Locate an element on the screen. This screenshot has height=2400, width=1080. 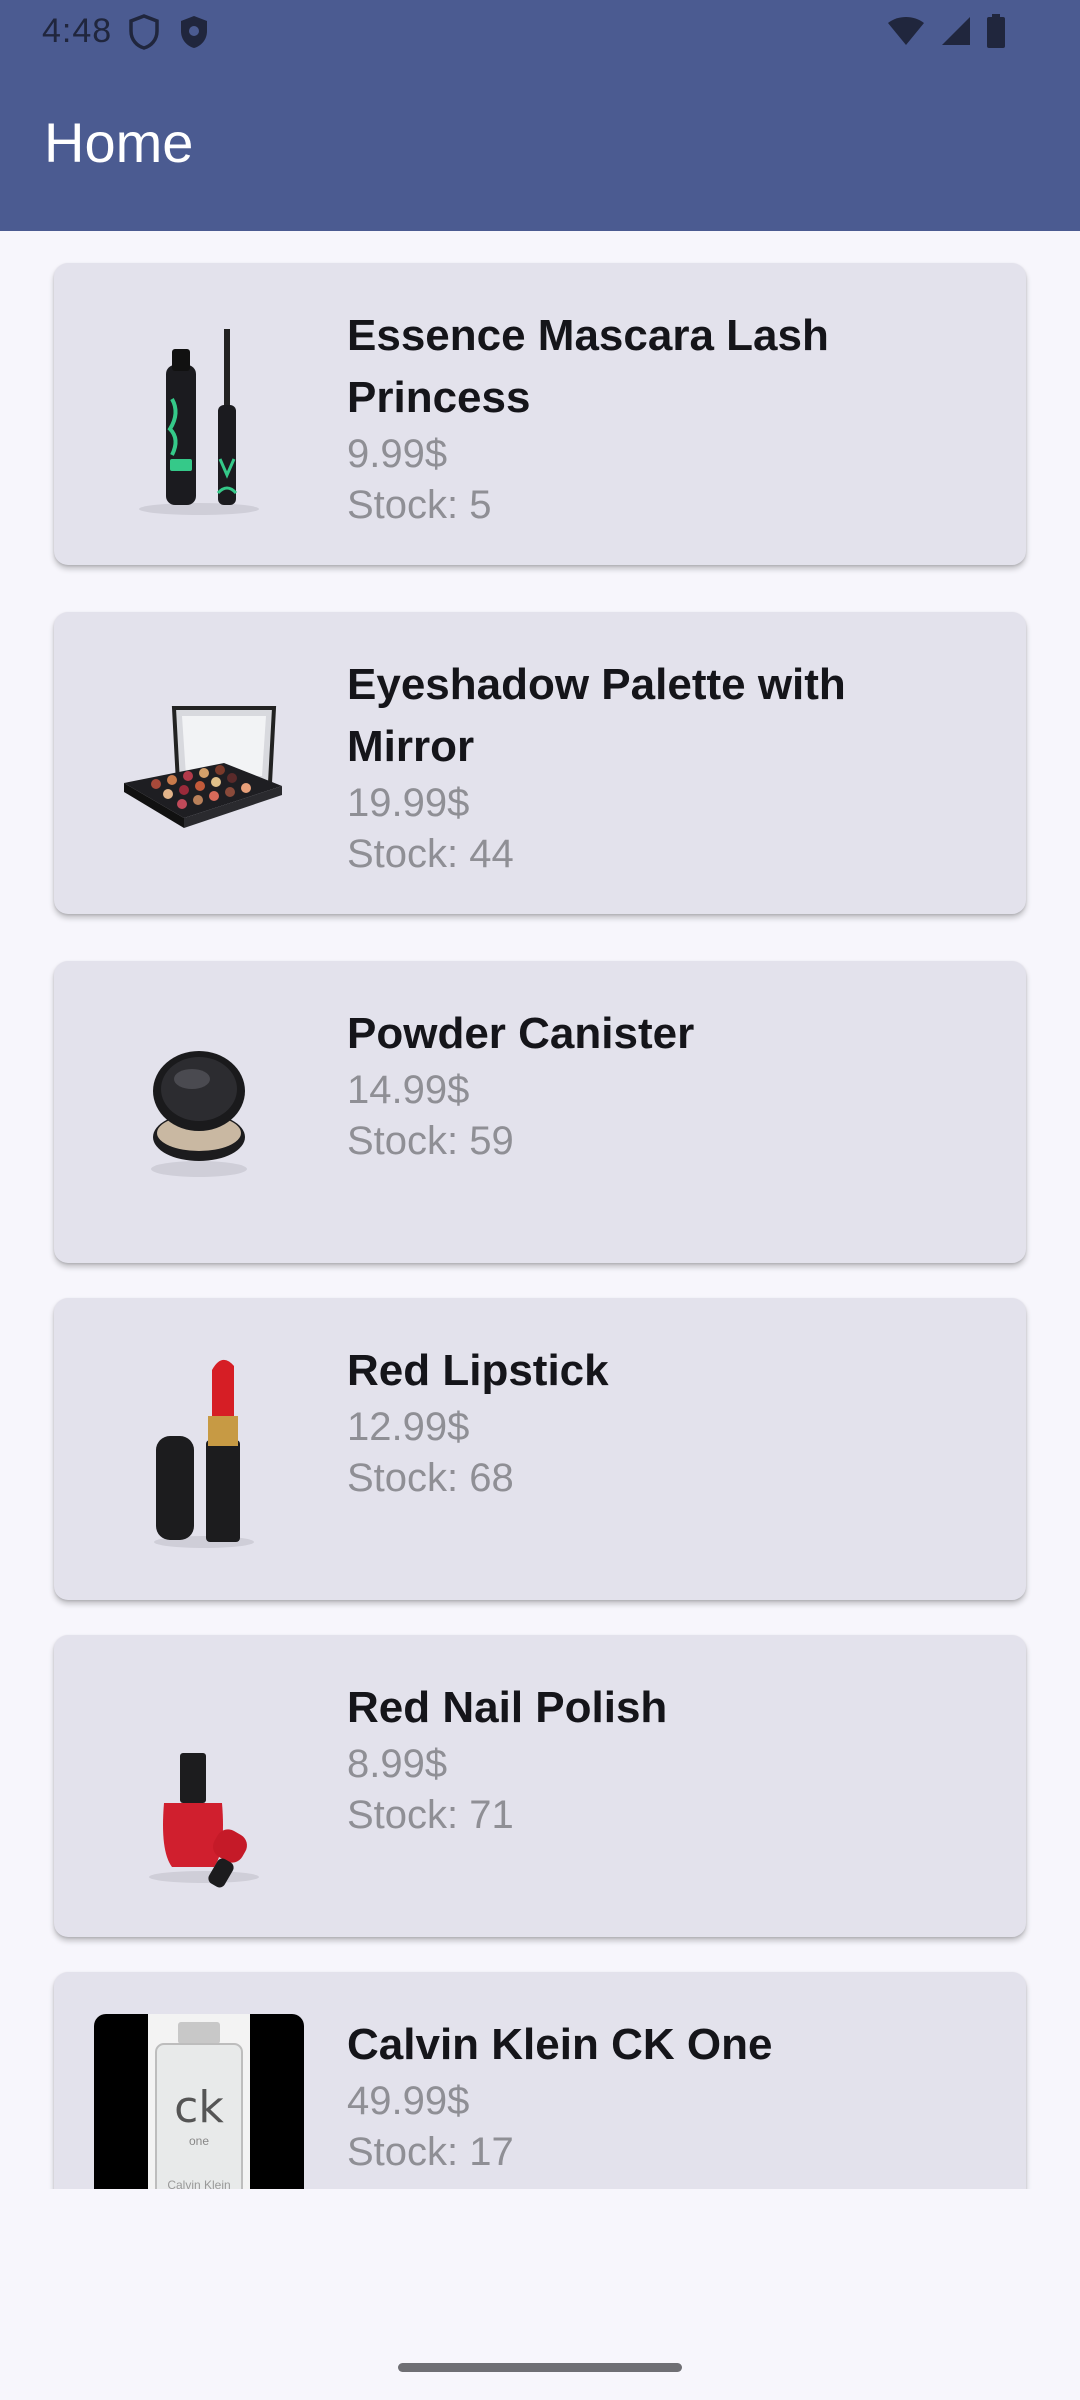
product-info: Red Nail Polish 8.99$ Stock: 71 is located at coordinates (662, 1759).